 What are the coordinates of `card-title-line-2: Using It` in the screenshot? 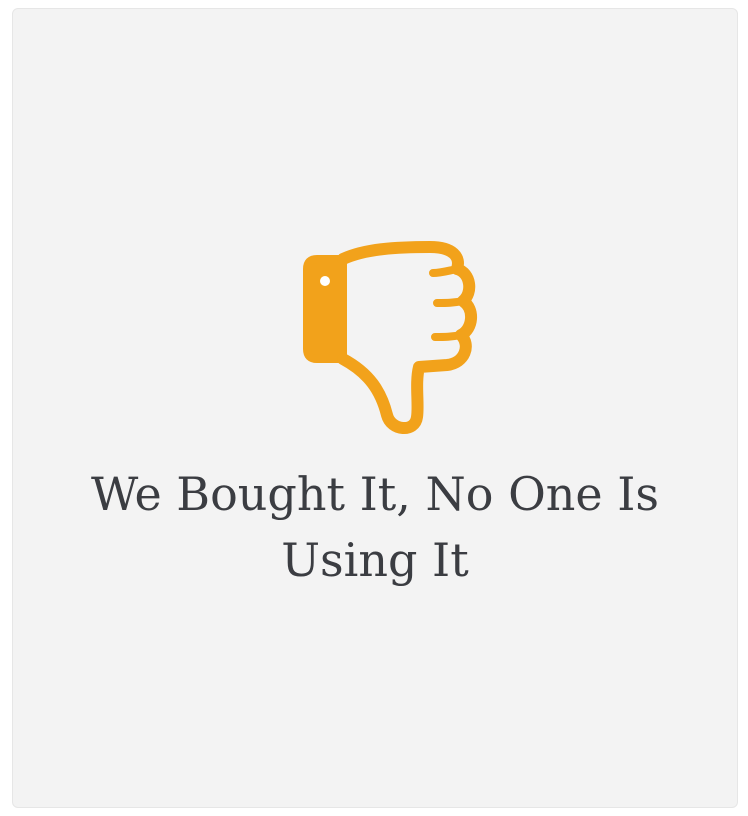 It's located at (375, 560).